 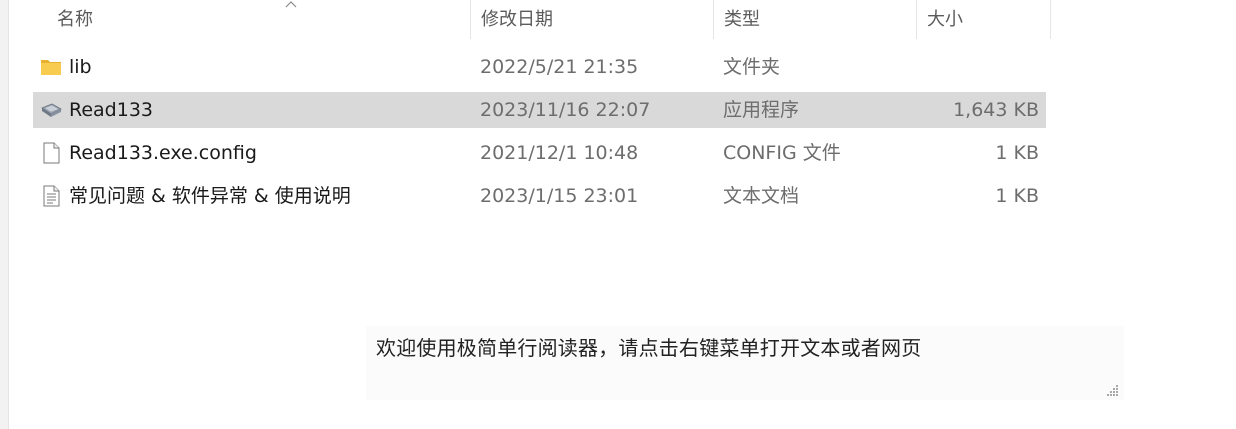 I want to click on file-row-lib: lib 2022/5/21 21:35 文件夹, so click(x=539, y=67).